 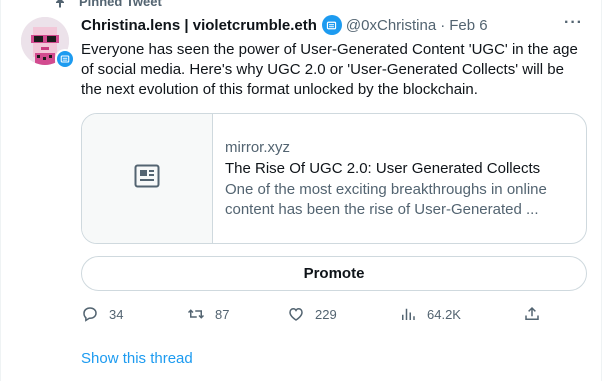 I want to click on reply-count: 34, so click(x=116, y=314).